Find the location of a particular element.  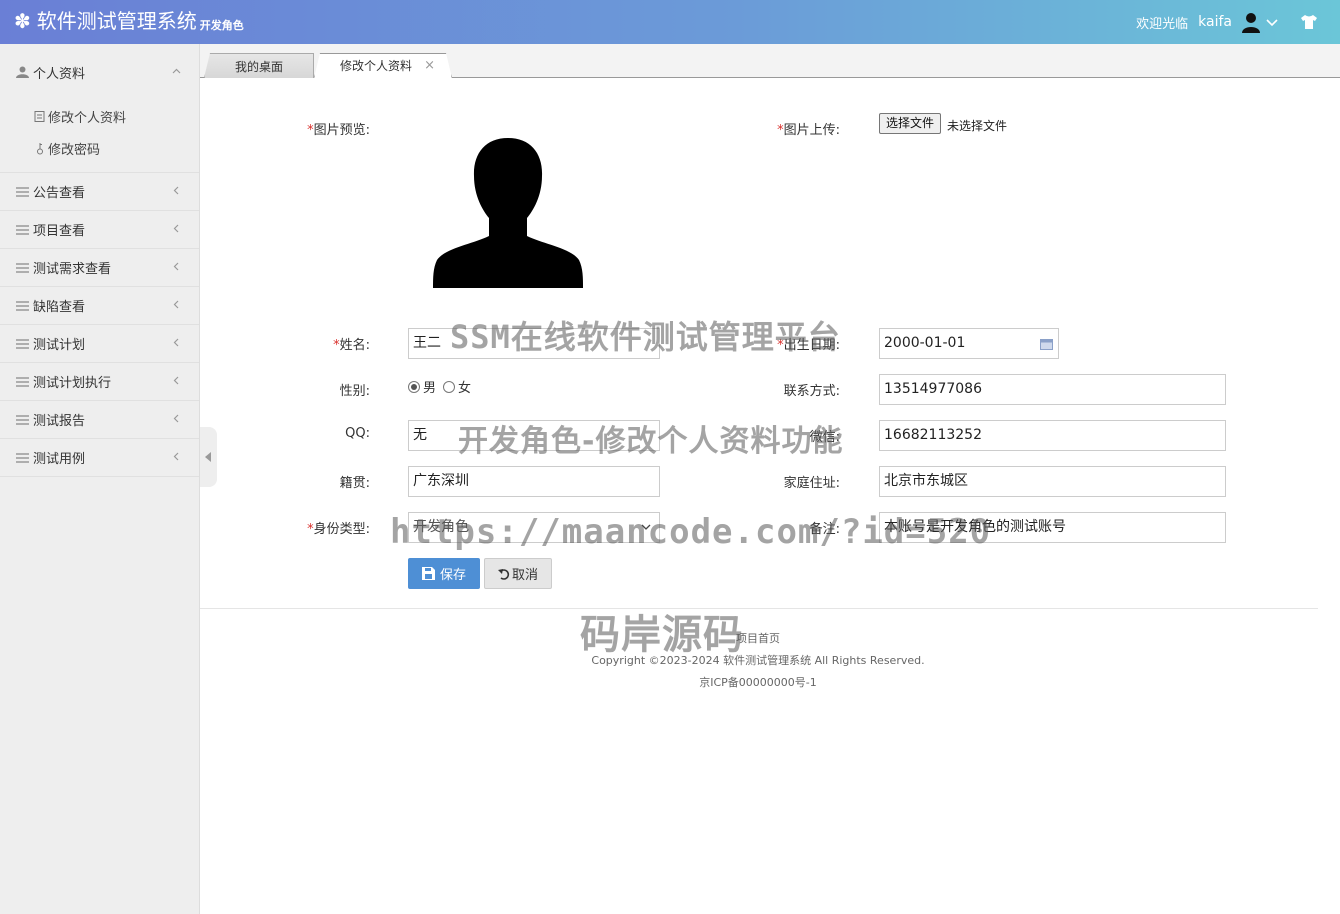

role-label: 开发角色 is located at coordinates (221, 25).